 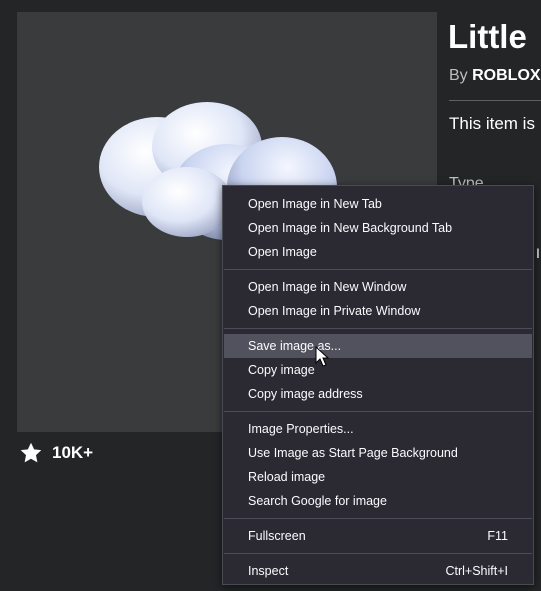 I want to click on menu-item-open-image-new-window: Open Image in New Window, so click(x=378, y=287).